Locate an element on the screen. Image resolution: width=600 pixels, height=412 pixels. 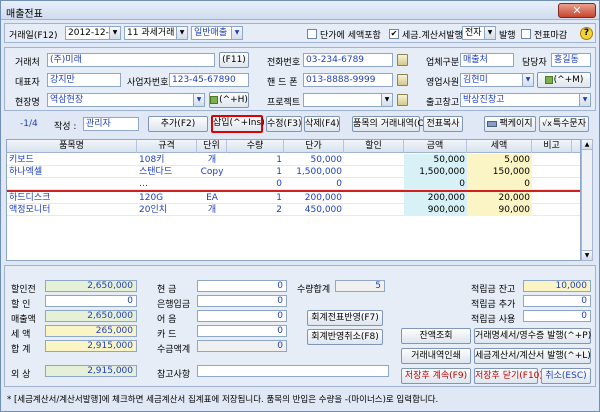
site-add-button: (^+H) is located at coordinates (229, 100).